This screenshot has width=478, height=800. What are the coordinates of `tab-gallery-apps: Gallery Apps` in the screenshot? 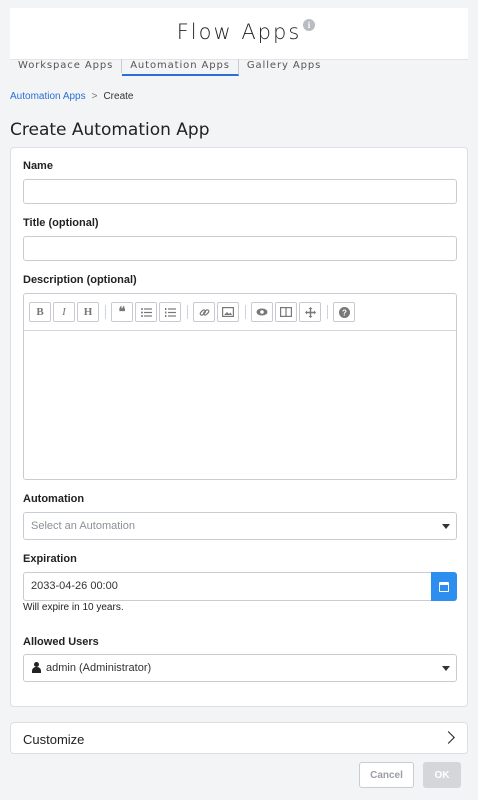 It's located at (284, 66).